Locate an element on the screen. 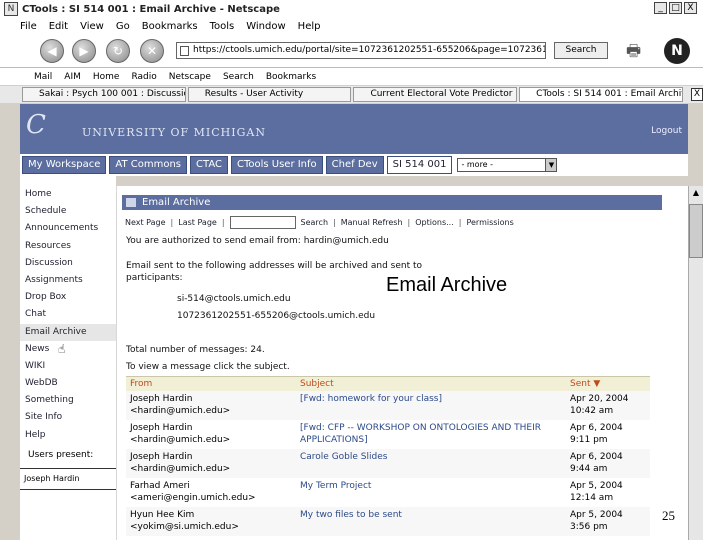  tool-menu-site-info: Site Info is located at coordinates (68, 417).